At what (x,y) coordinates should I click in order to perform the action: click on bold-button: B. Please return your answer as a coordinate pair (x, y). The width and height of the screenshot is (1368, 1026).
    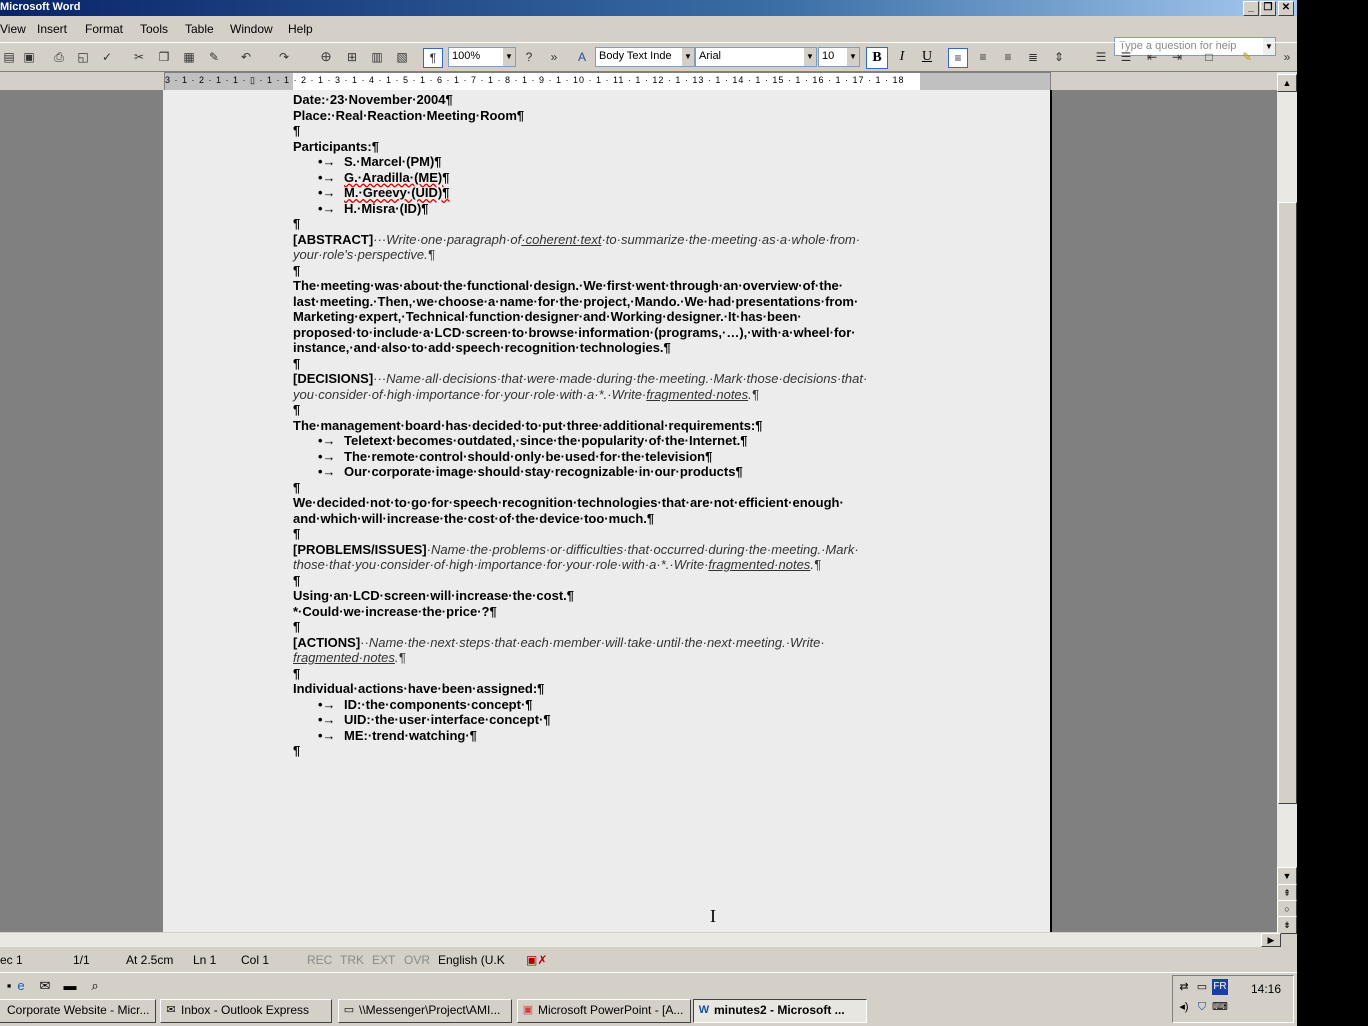
    Looking at the image, I should click on (877, 58).